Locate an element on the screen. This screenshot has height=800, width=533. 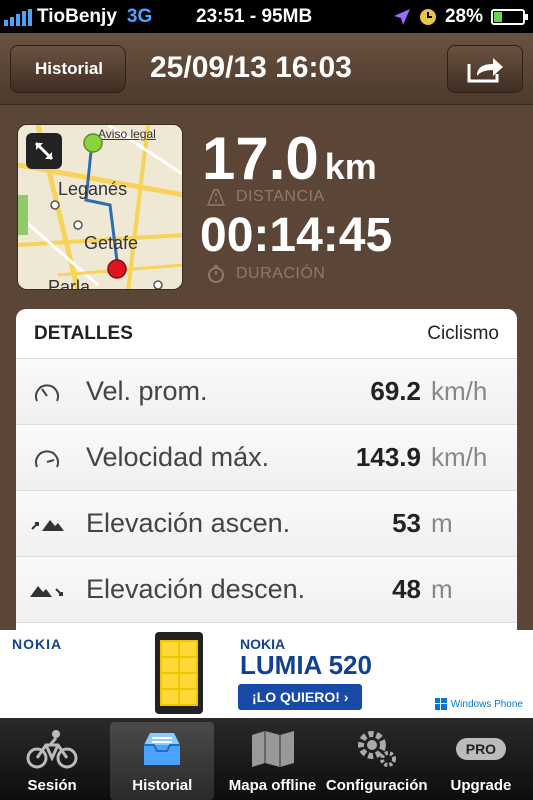
clock-label: 23:51 - 95MB is located at coordinates (254, 16).